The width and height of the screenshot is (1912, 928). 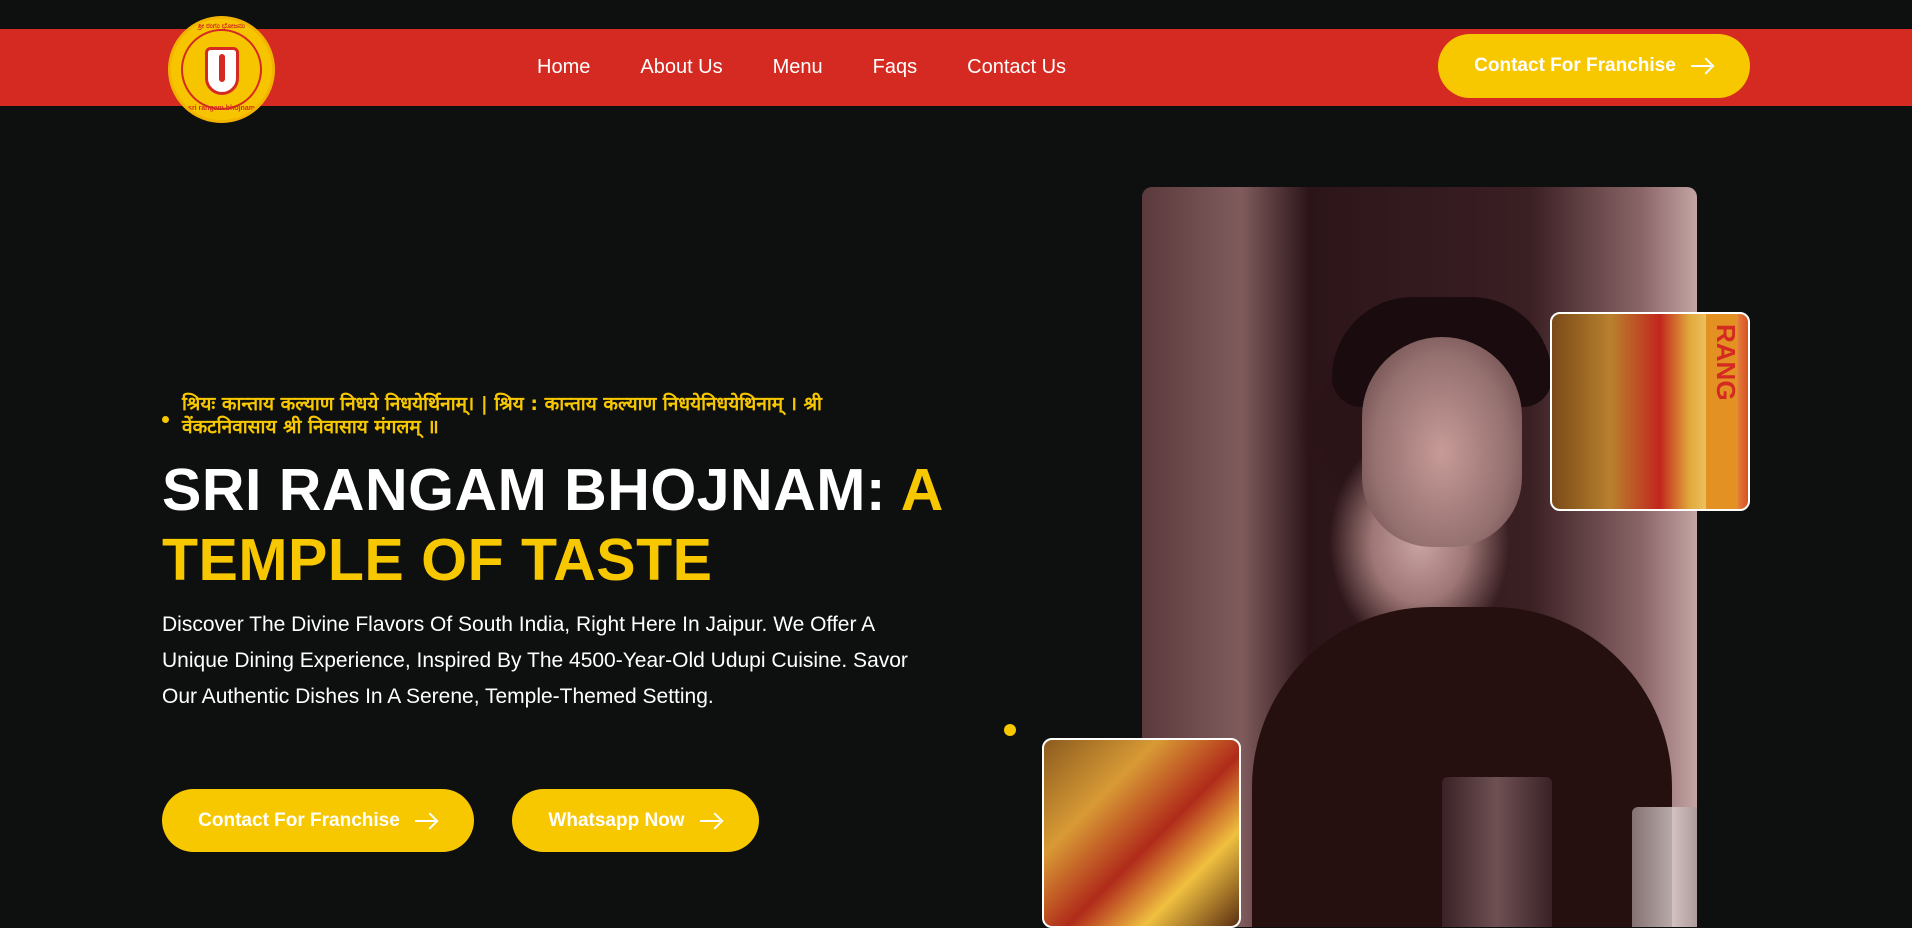 I want to click on nav-franchise-button: Contact For Franchise, so click(x=1594, y=66).